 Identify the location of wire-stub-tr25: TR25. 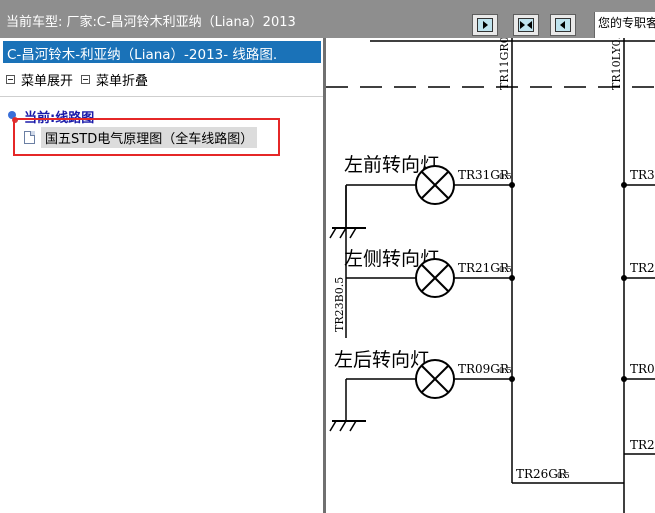
(642, 445).